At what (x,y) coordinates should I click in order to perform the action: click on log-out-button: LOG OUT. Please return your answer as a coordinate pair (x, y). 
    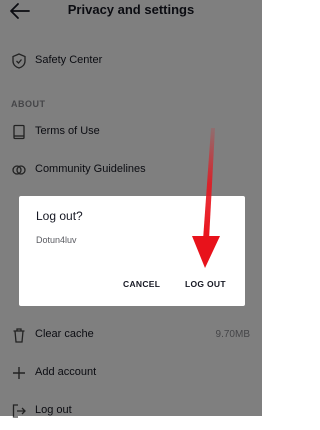
    Looking at the image, I should click on (205, 284).